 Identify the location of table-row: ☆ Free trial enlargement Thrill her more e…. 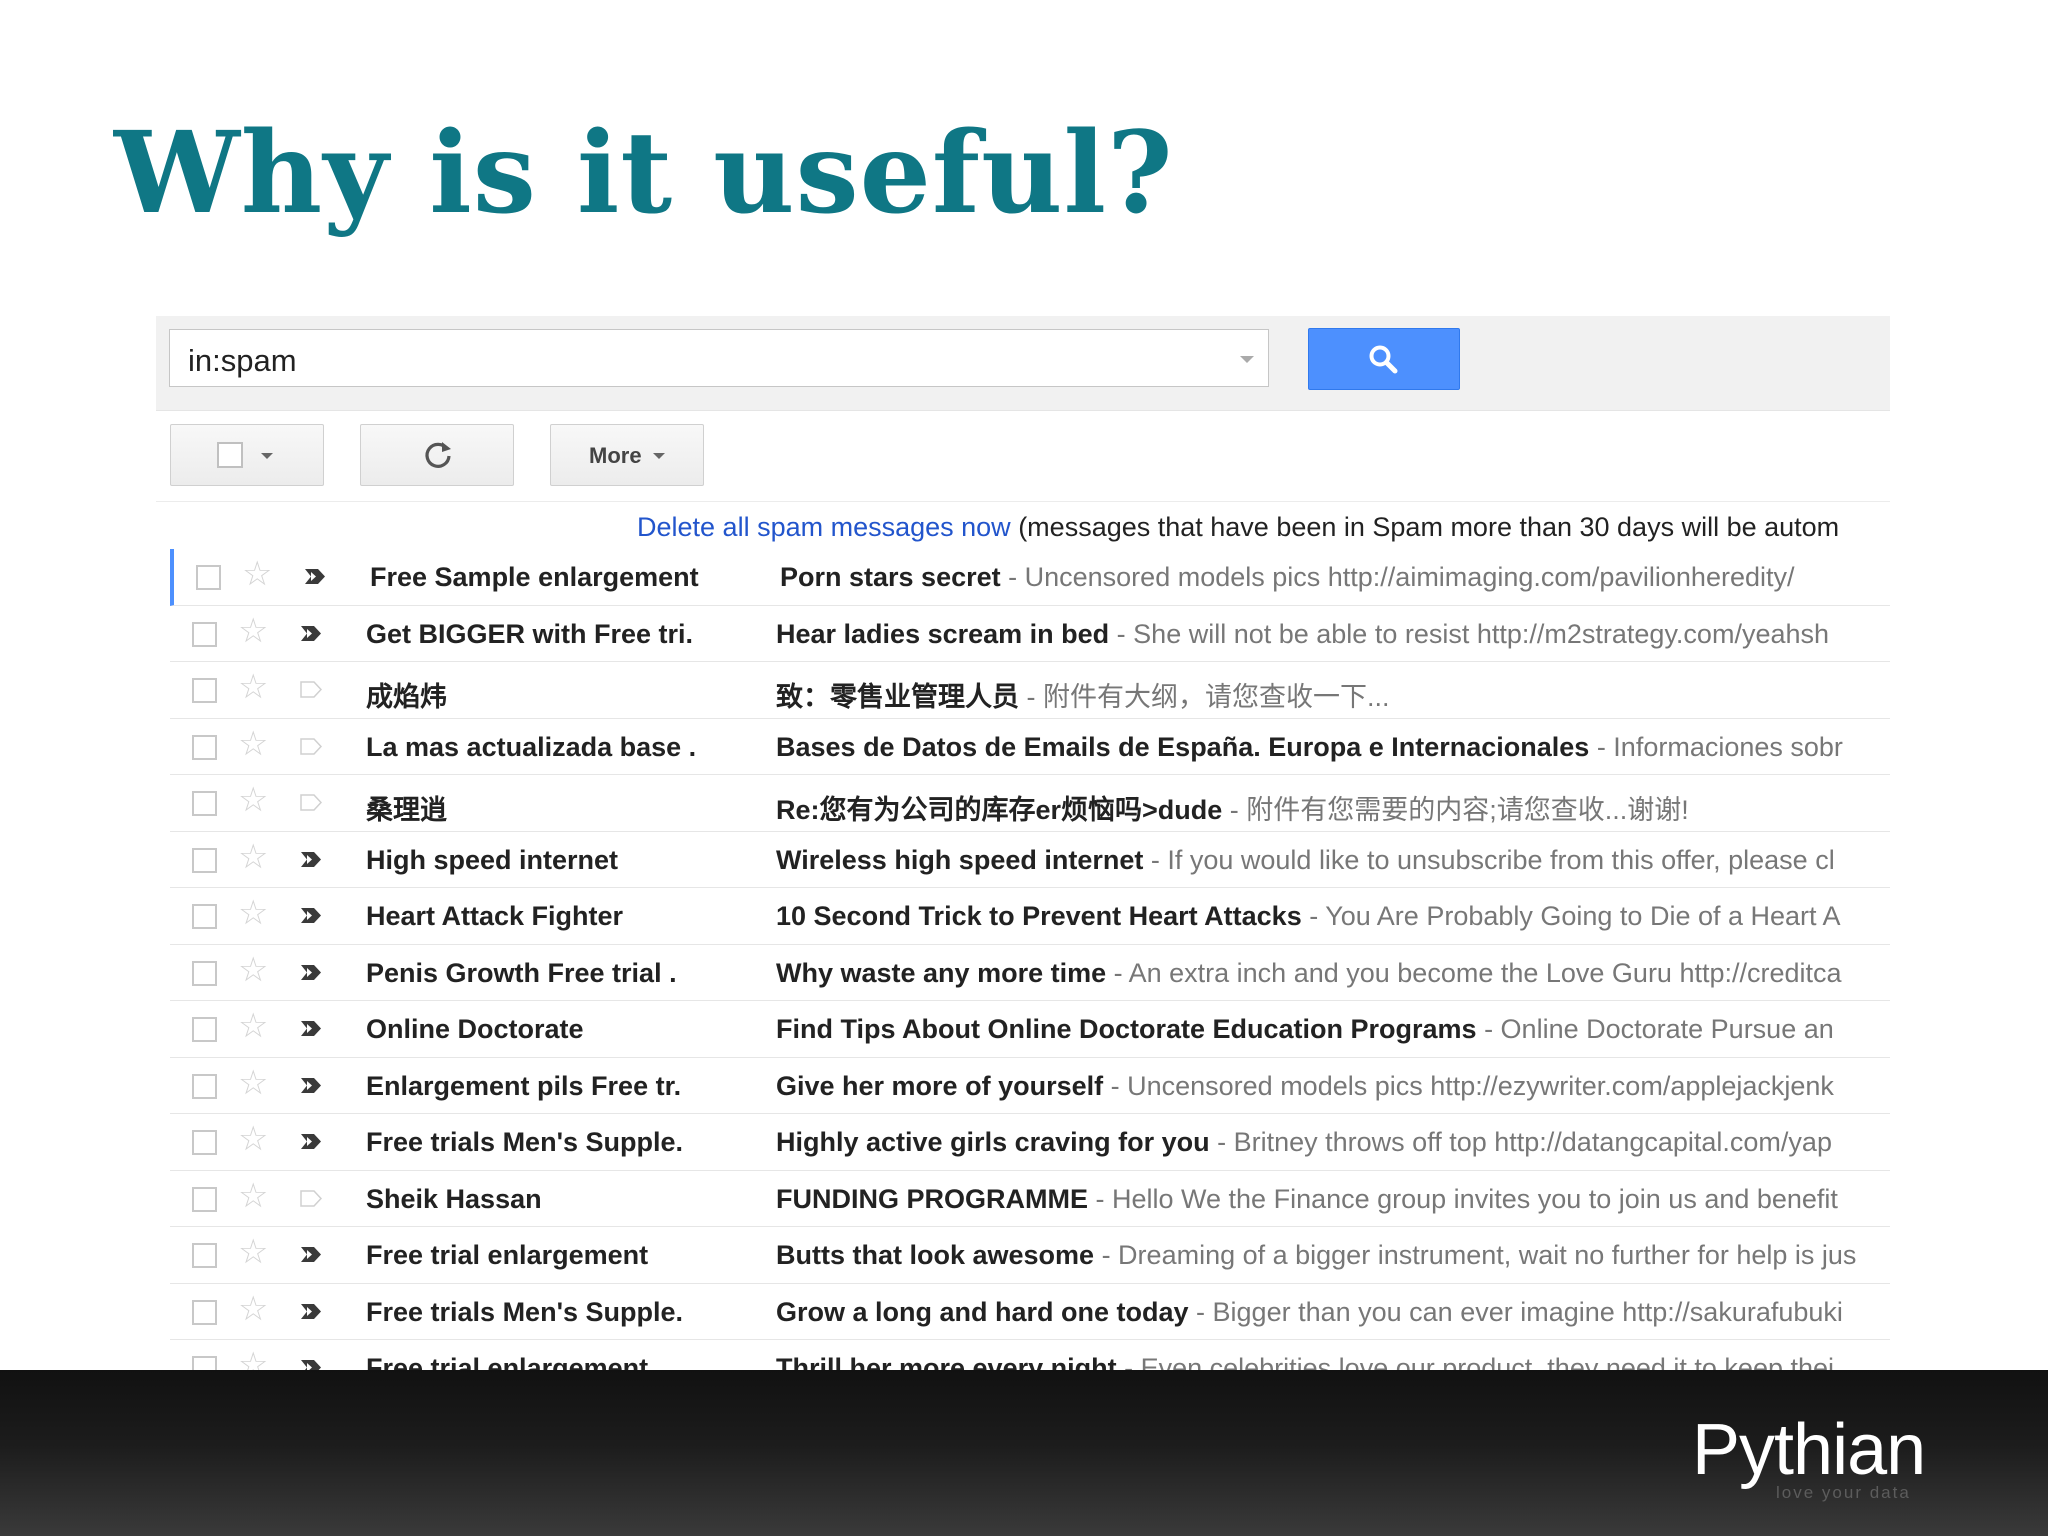
(1030, 1355).